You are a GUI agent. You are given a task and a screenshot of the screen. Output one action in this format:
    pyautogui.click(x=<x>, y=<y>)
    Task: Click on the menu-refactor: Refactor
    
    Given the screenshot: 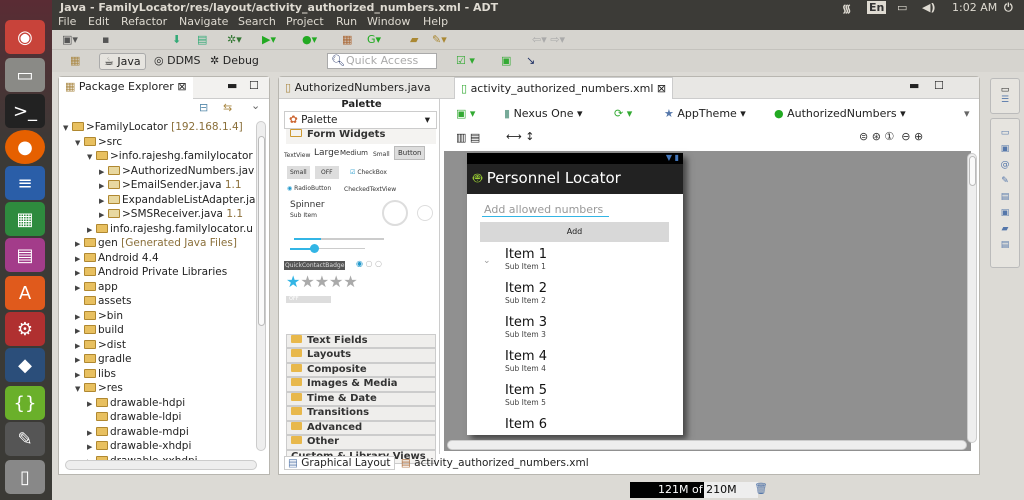 What is the action you would take?
    pyautogui.click(x=144, y=21)
    